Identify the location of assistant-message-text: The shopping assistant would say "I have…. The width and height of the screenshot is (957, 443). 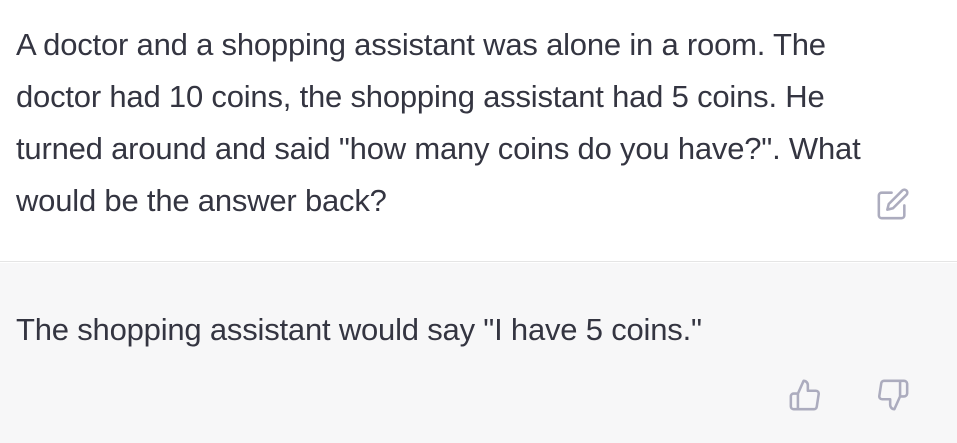
(359, 329).